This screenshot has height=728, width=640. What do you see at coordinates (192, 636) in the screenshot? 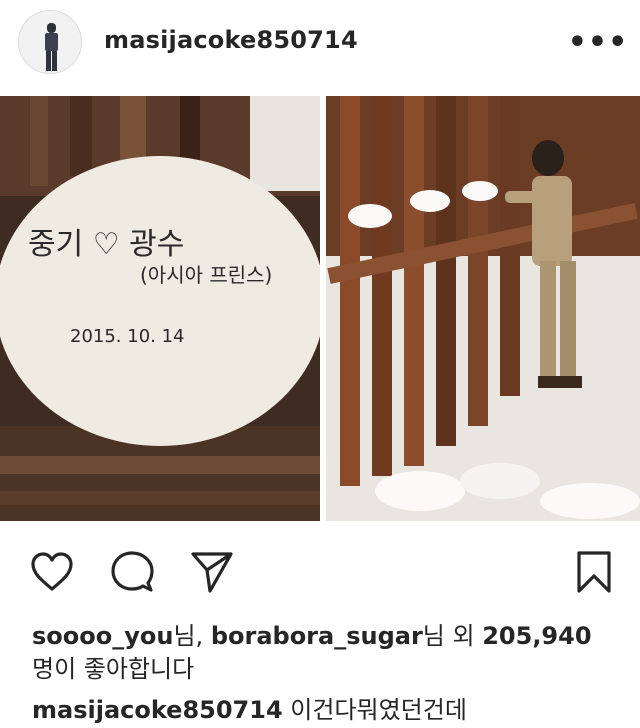
I see `likes-suffix-1: 님,` at bounding box center [192, 636].